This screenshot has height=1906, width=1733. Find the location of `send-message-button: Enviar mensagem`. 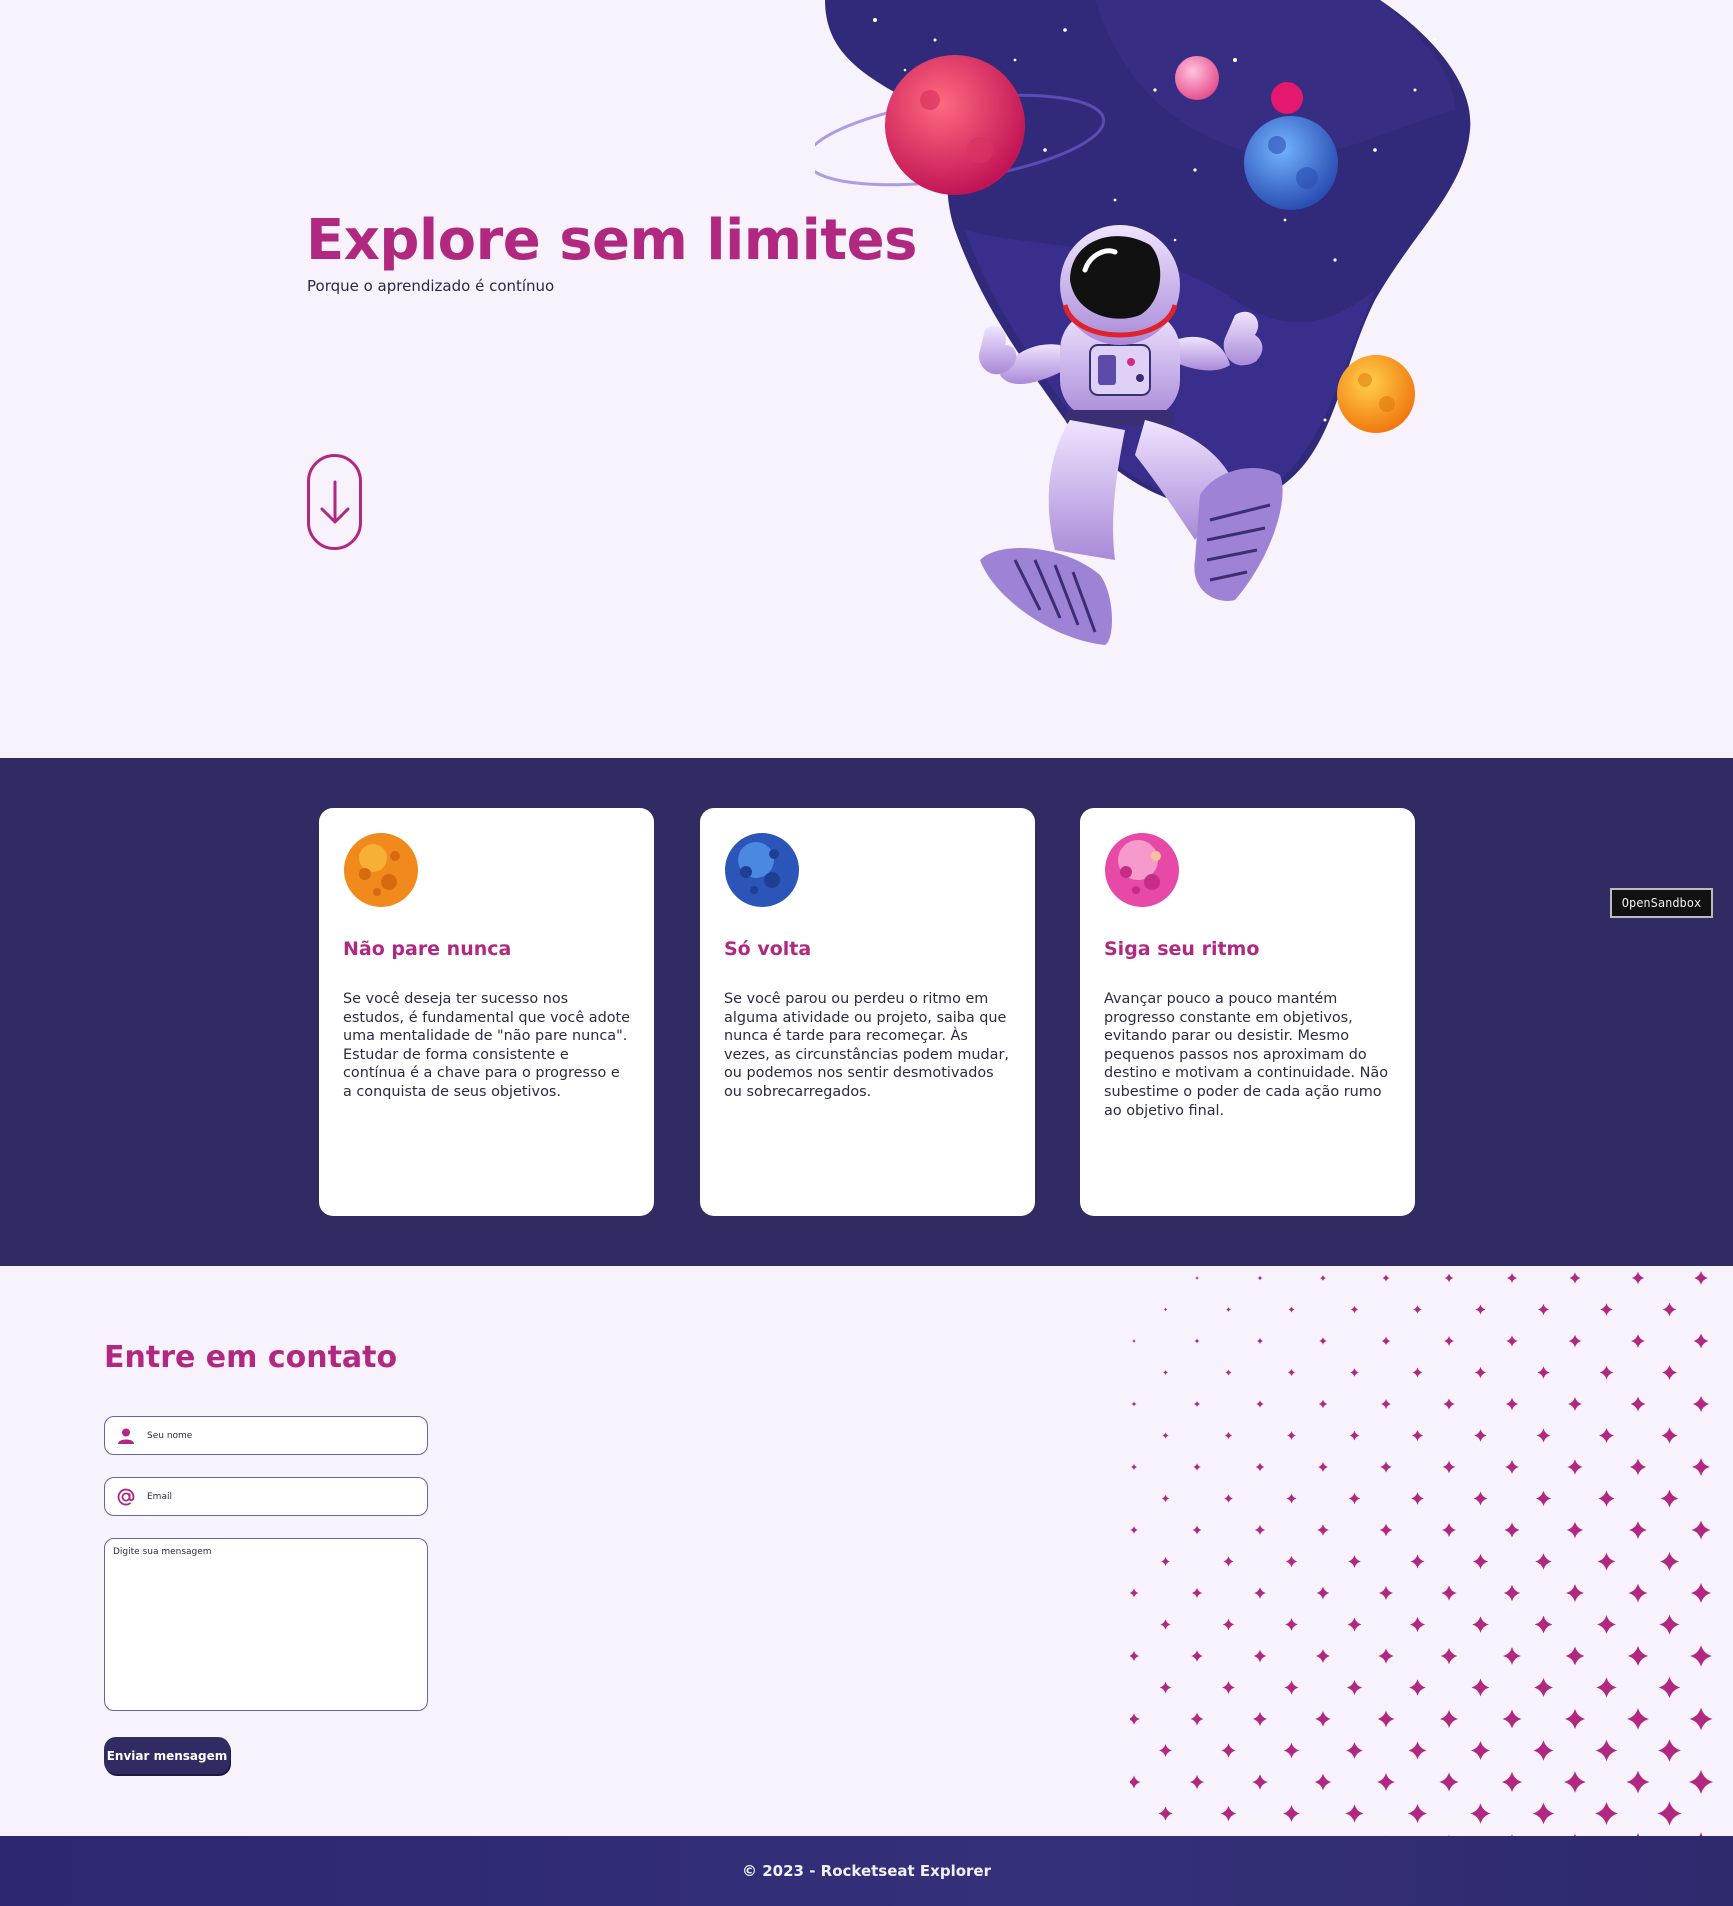

send-message-button: Enviar mensagem is located at coordinates (167, 1755).